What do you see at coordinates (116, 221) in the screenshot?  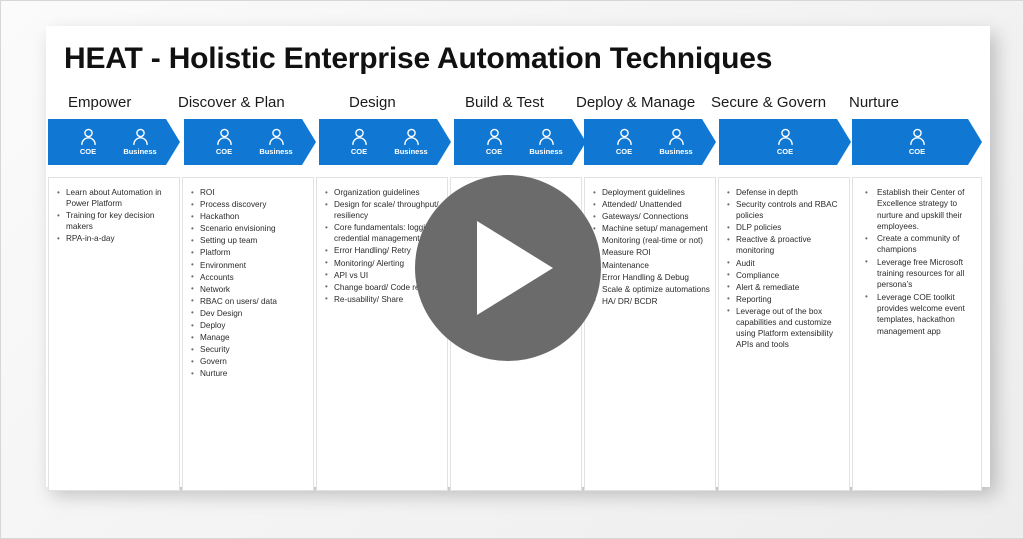 I see `list-item: Training for key decision makers` at bounding box center [116, 221].